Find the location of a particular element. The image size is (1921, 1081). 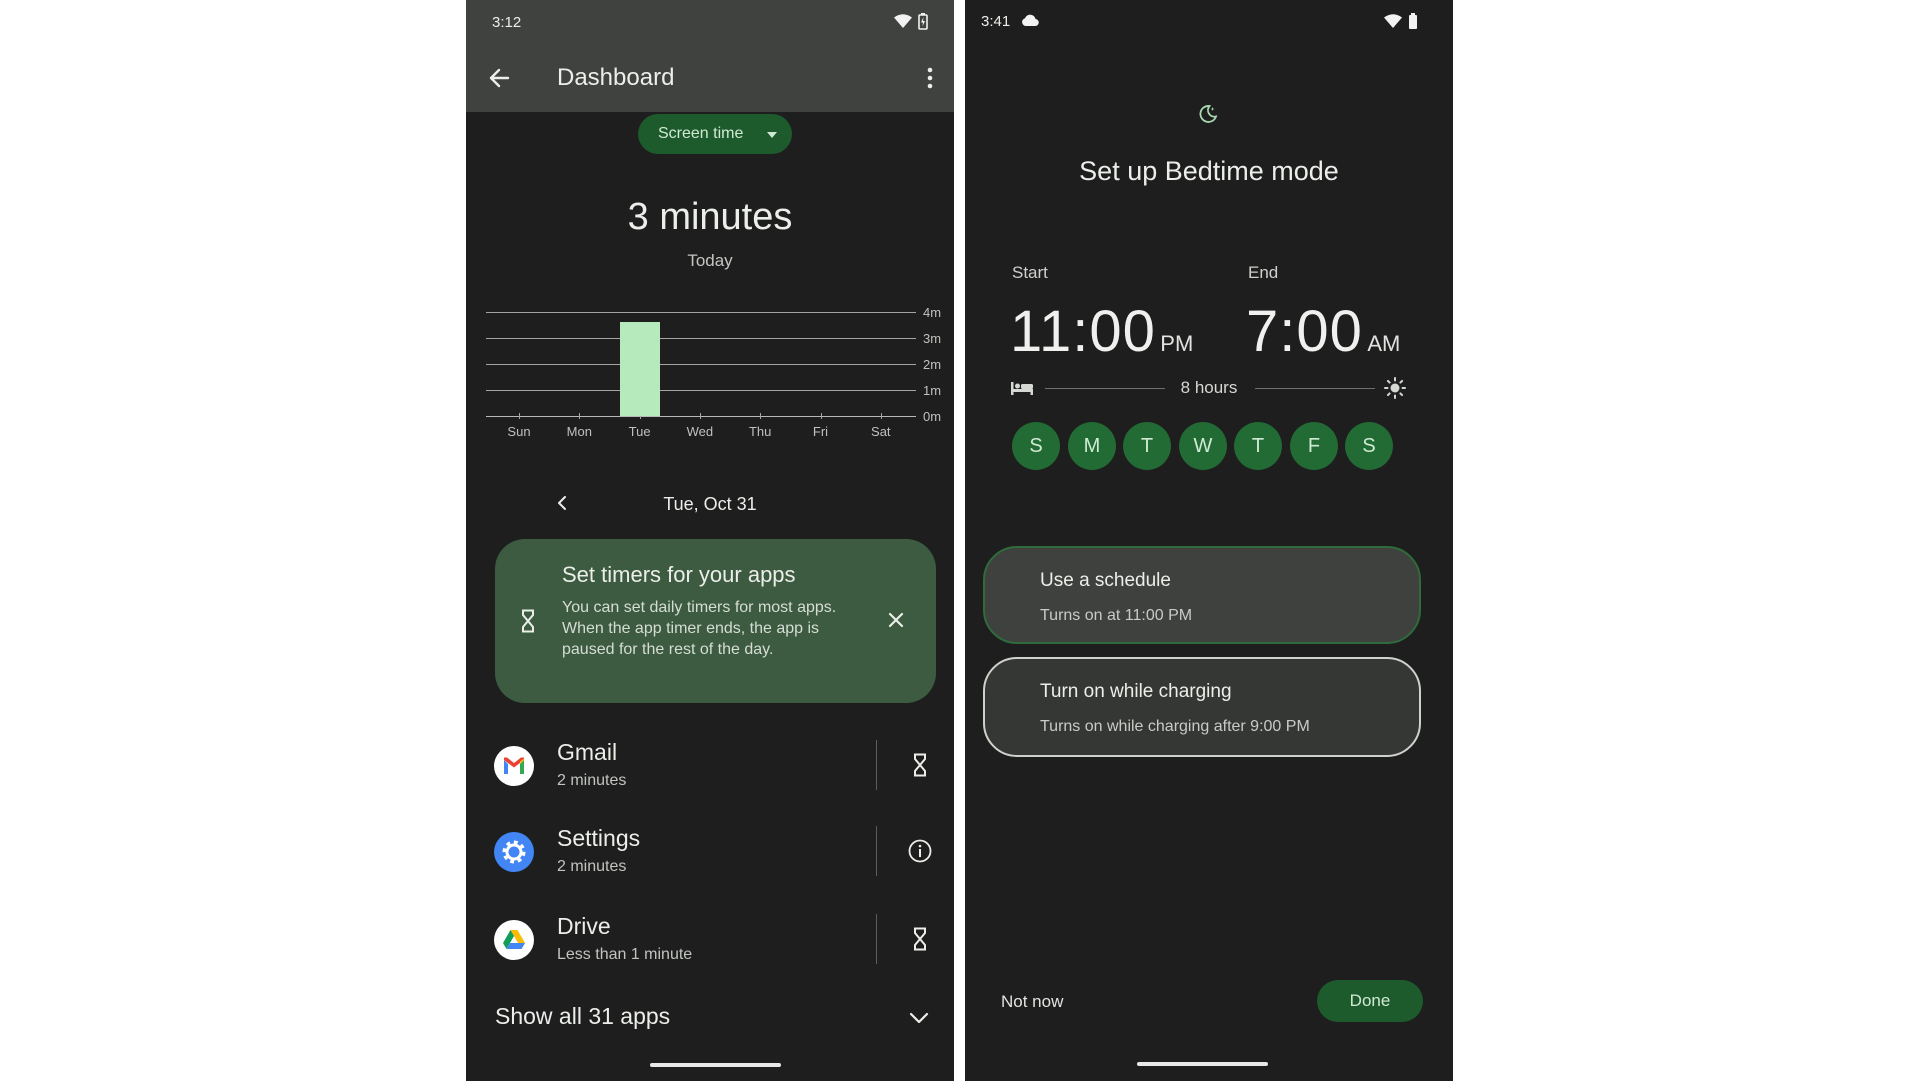

selected-date: Tue, Oct 31 is located at coordinates (710, 504).